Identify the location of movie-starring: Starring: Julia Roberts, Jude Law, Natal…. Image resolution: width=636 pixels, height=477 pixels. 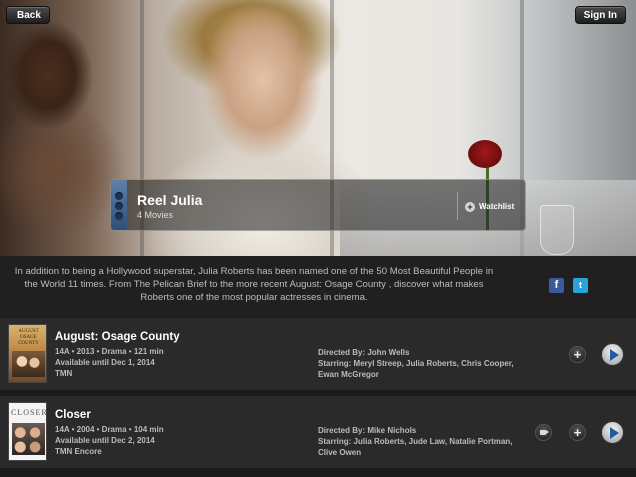
(415, 447).